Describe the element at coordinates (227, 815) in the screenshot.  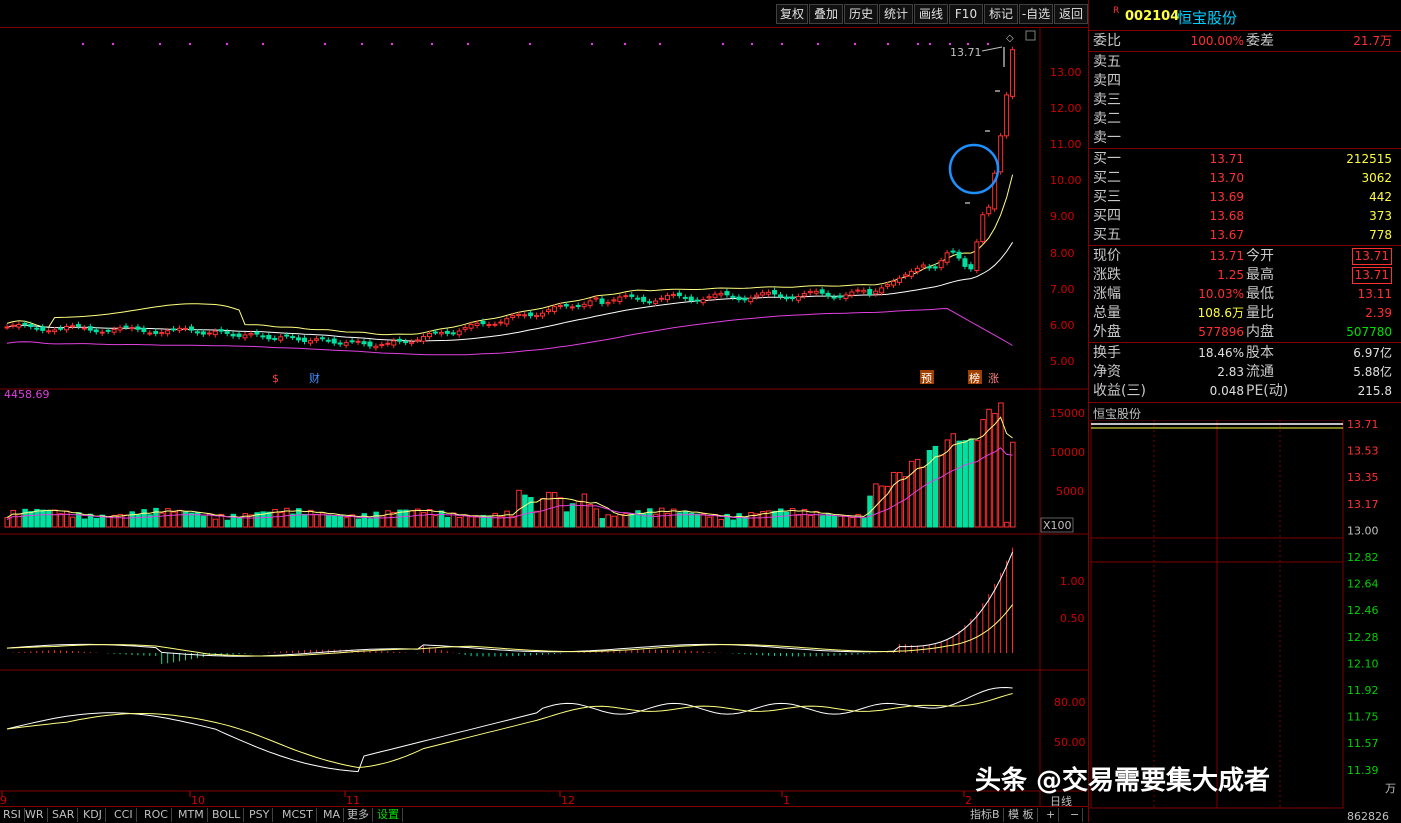
I see `tab-boll: BOLL` at that location.